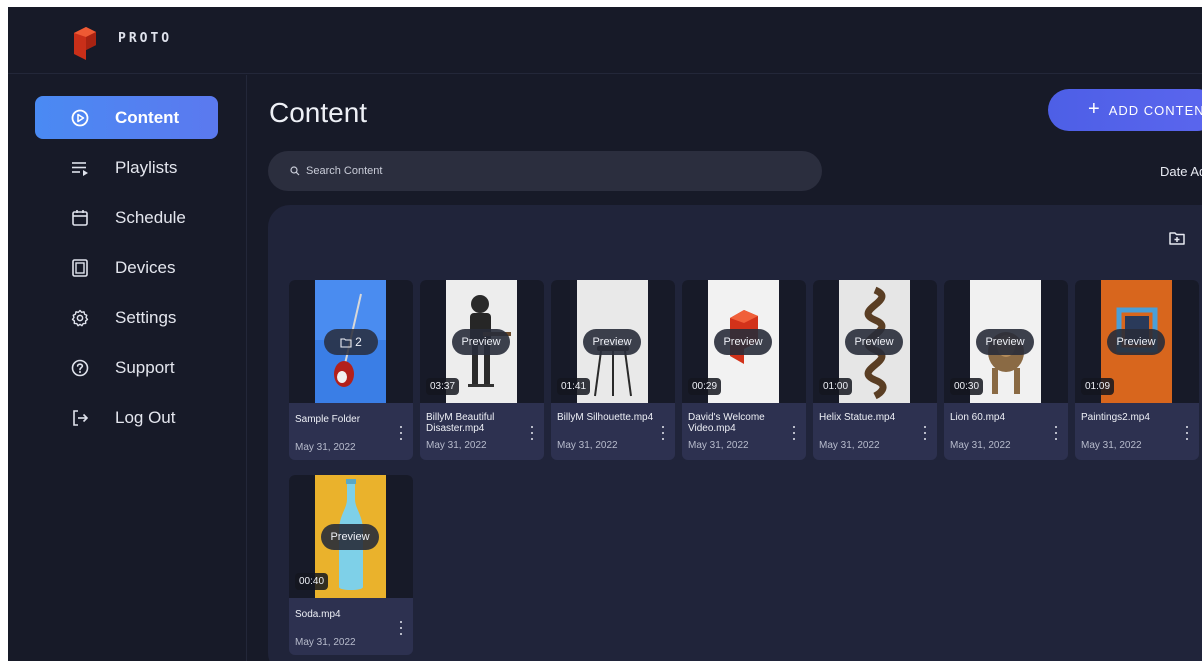 This screenshot has height=661, width=1202. I want to click on card-title: Lion 60.mp4, so click(978, 417).